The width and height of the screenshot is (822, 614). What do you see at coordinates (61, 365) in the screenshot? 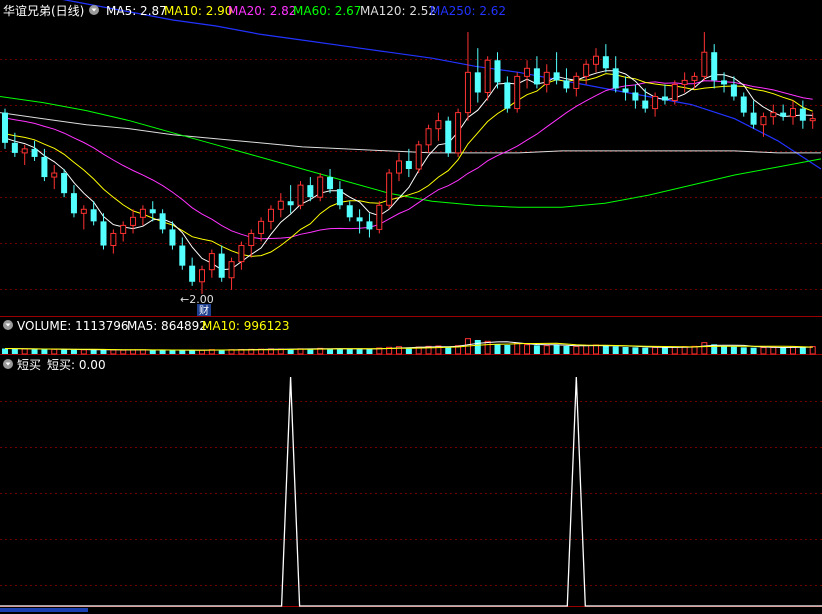
I see `indicator-legend: 短买 短买: 0.00` at bounding box center [61, 365].